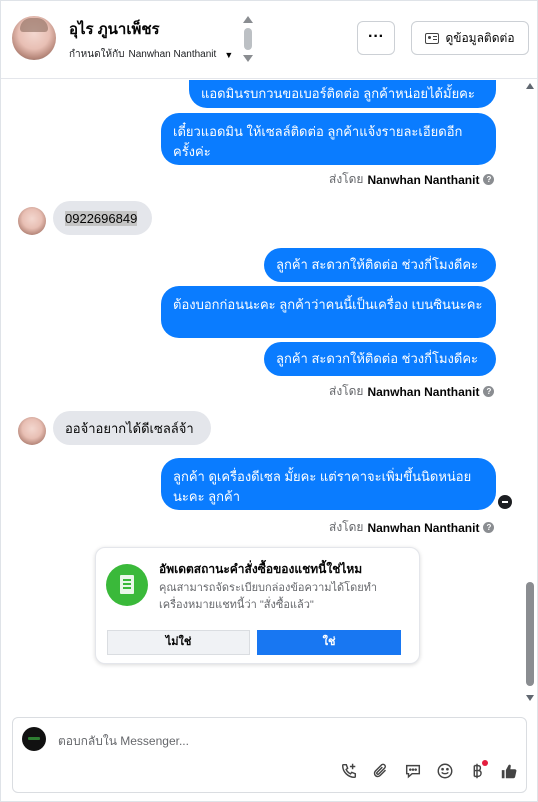 The width and height of the screenshot is (538, 802). What do you see at coordinates (278, 741) in the screenshot?
I see `reply-input` at bounding box center [278, 741].